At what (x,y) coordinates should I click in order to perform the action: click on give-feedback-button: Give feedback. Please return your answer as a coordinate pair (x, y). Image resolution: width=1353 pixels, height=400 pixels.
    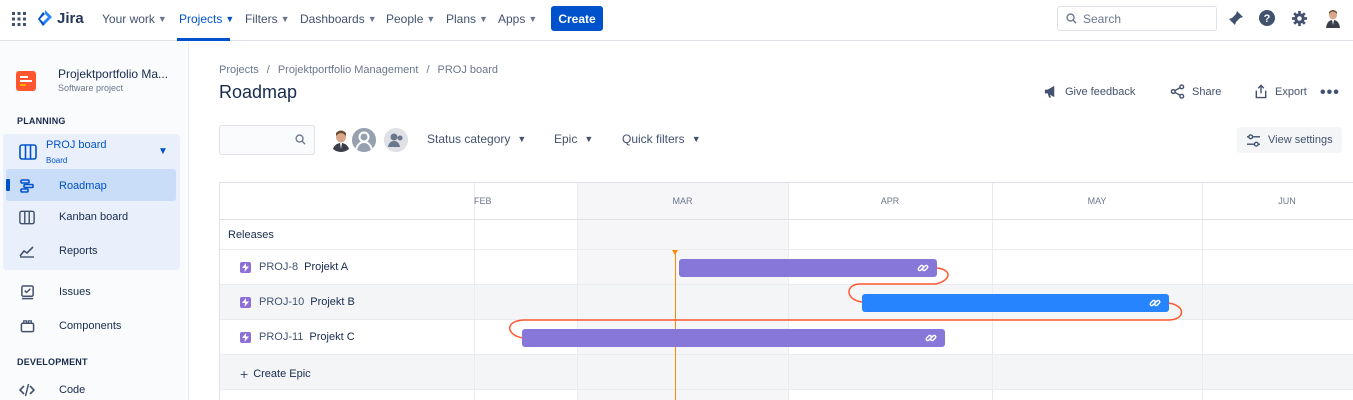
    Looking at the image, I should click on (1089, 91).